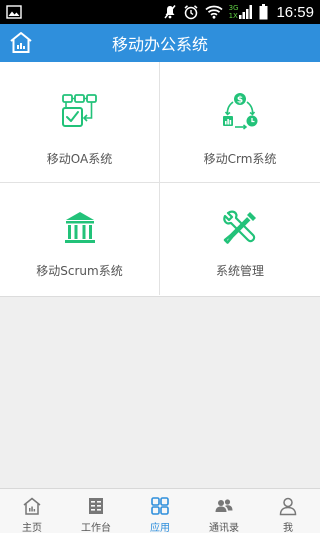 This screenshot has width=320, height=533. I want to click on nav-item-home: 主页, so click(32, 511).